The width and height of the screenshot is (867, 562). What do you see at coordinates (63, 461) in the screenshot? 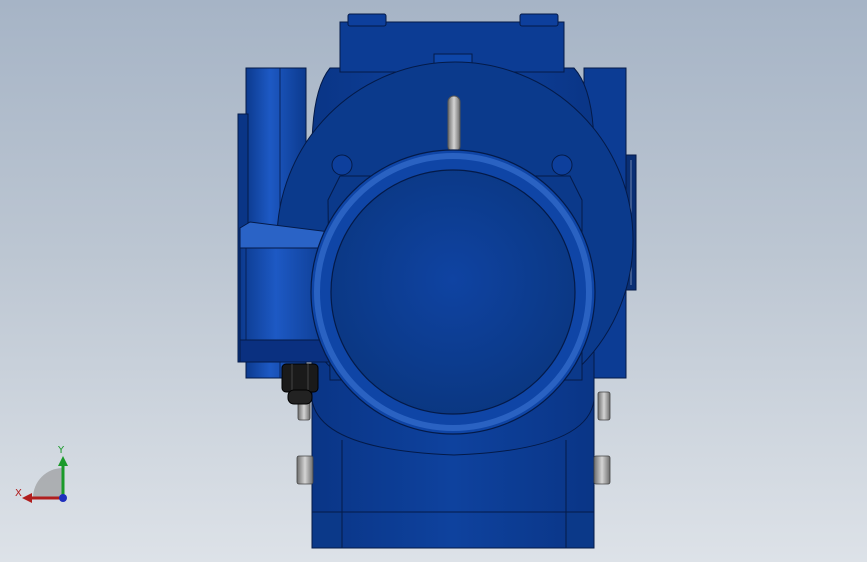
I see `y-axis-arrow` at bounding box center [63, 461].